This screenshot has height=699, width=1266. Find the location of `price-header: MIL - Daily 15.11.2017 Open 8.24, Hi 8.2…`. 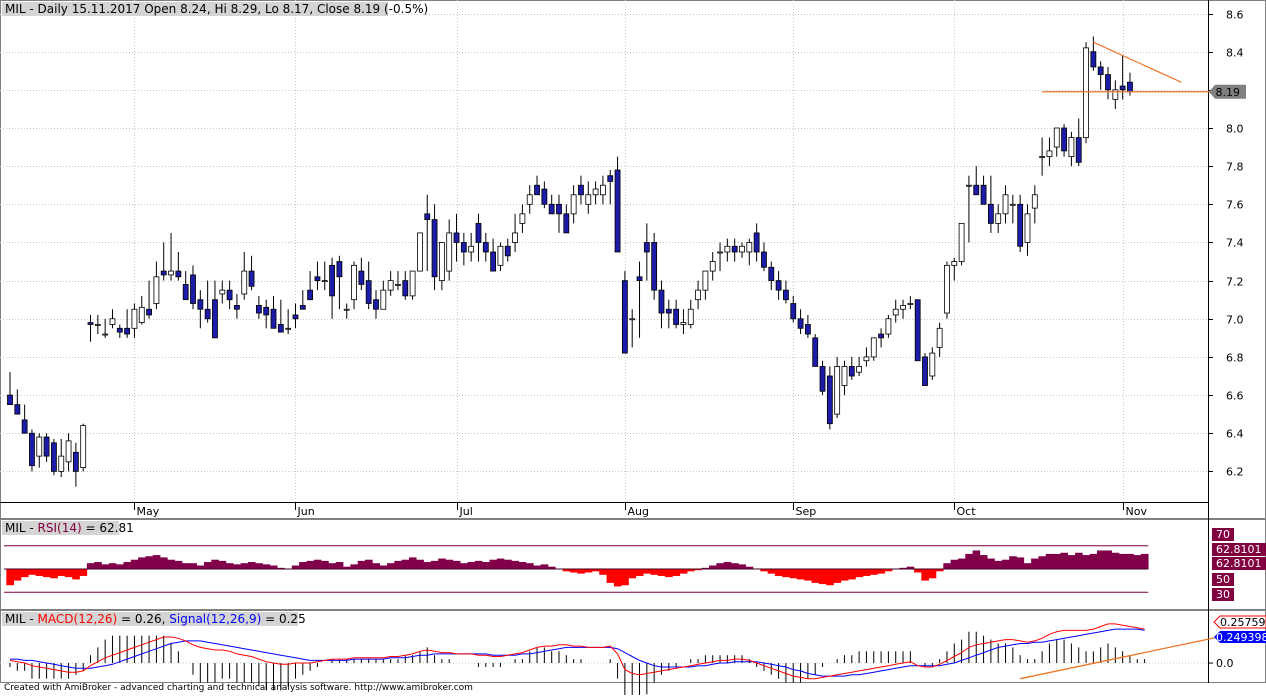

price-header: MIL - Daily 15.11.2017 Open 8.24, Hi 8.2… is located at coordinates (215, 9).